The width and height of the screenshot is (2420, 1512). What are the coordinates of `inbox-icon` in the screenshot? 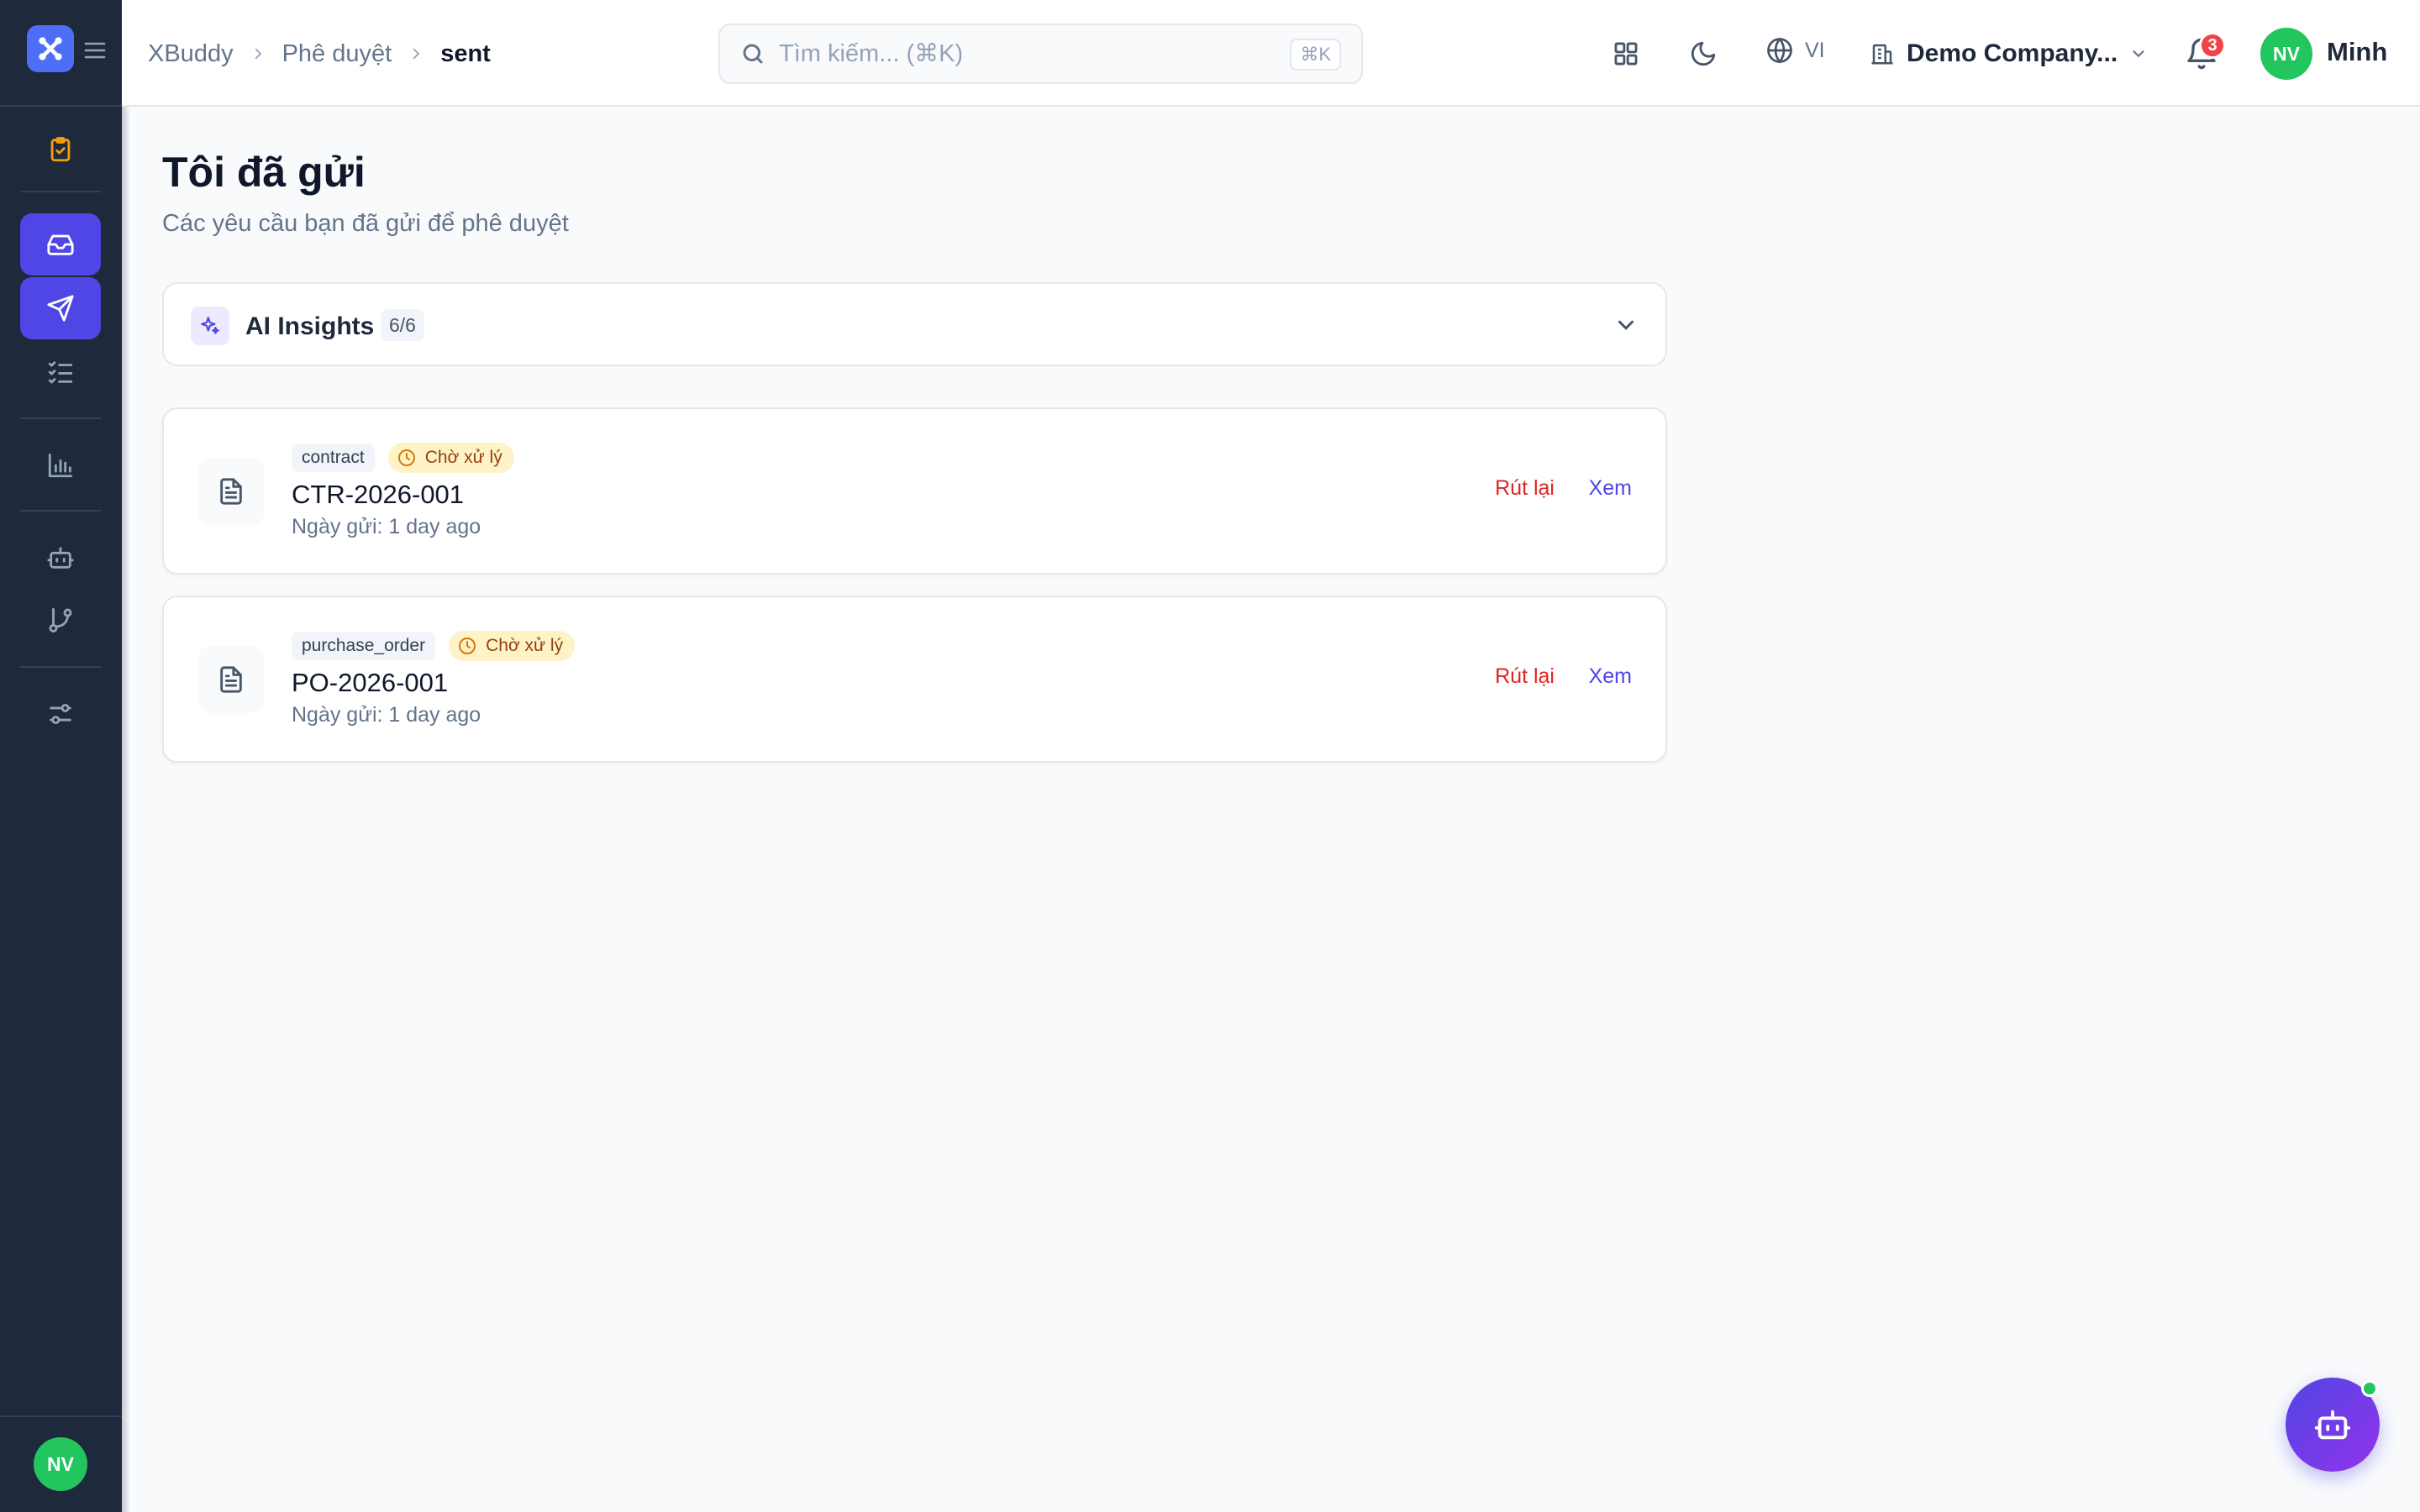 It's located at (60, 244).